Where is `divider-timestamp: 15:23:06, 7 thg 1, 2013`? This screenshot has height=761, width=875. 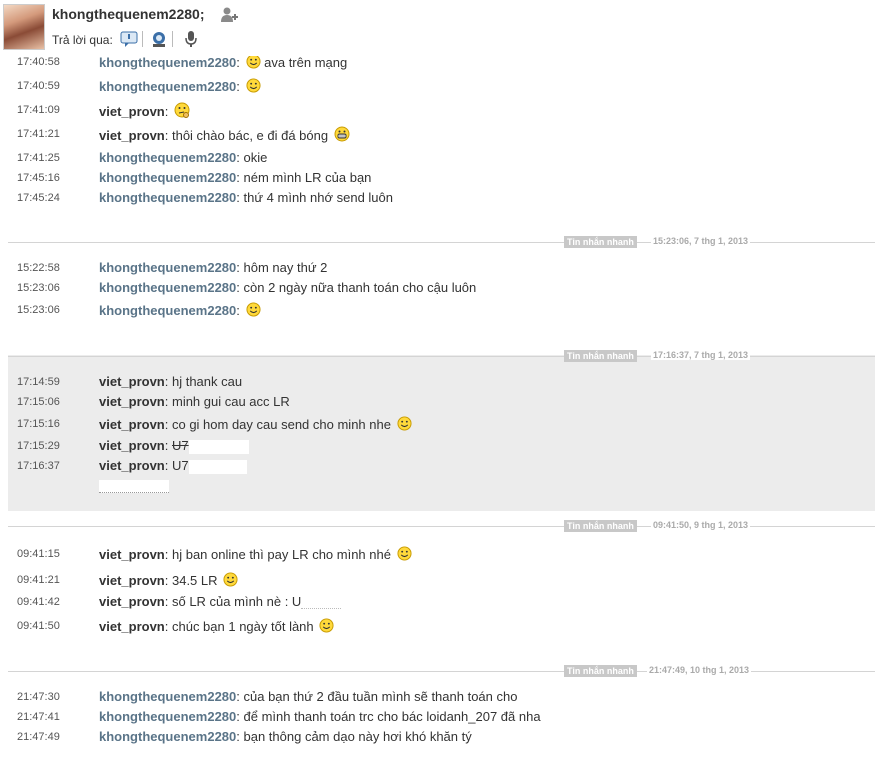
divider-timestamp: 15:23:06, 7 thg 1, 2013 is located at coordinates (701, 241).